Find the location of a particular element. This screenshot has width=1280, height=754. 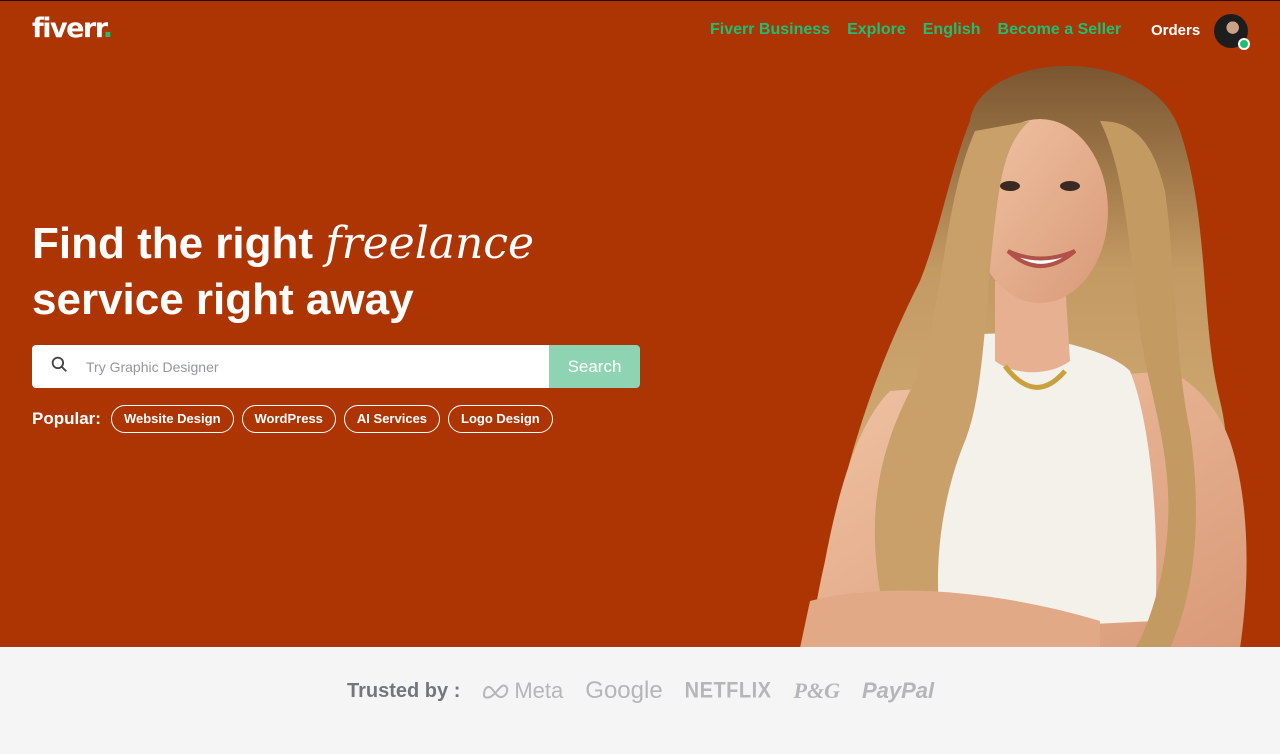

search-field is located at coordinates (290, 366).